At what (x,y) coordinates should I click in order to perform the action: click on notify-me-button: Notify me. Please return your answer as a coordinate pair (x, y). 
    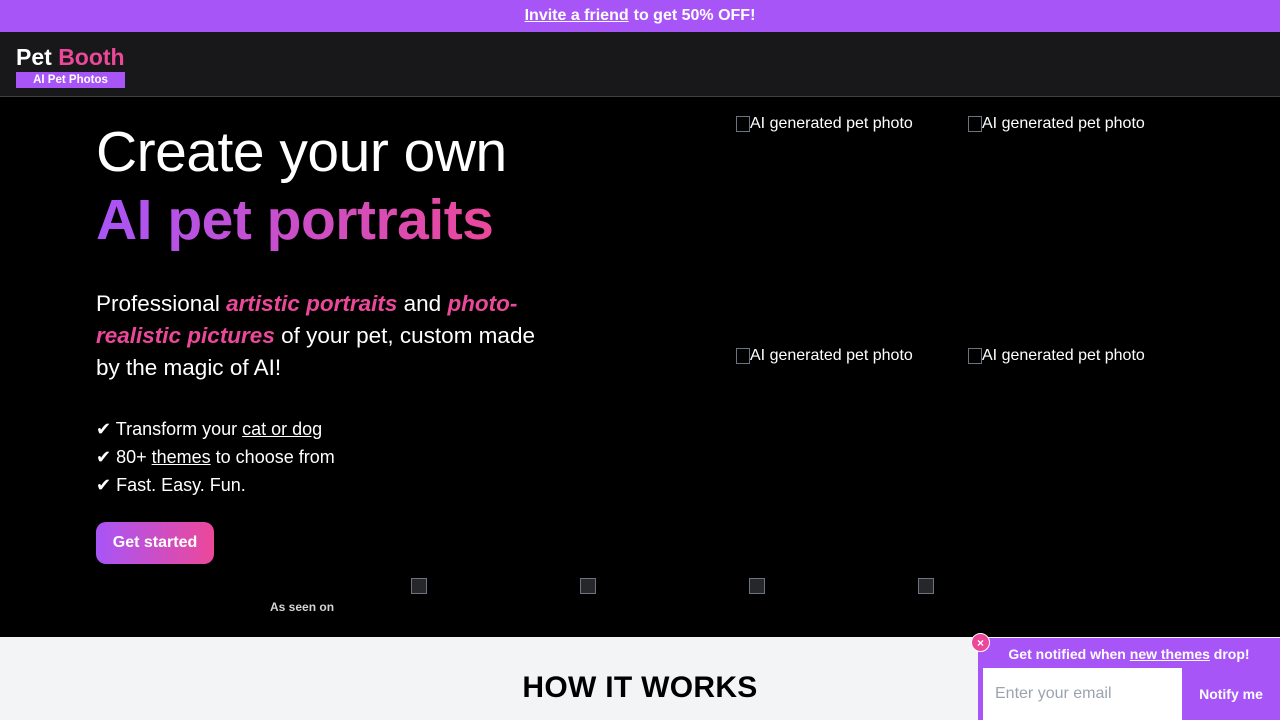
    Looking at the image, I should click on (1231, 694).